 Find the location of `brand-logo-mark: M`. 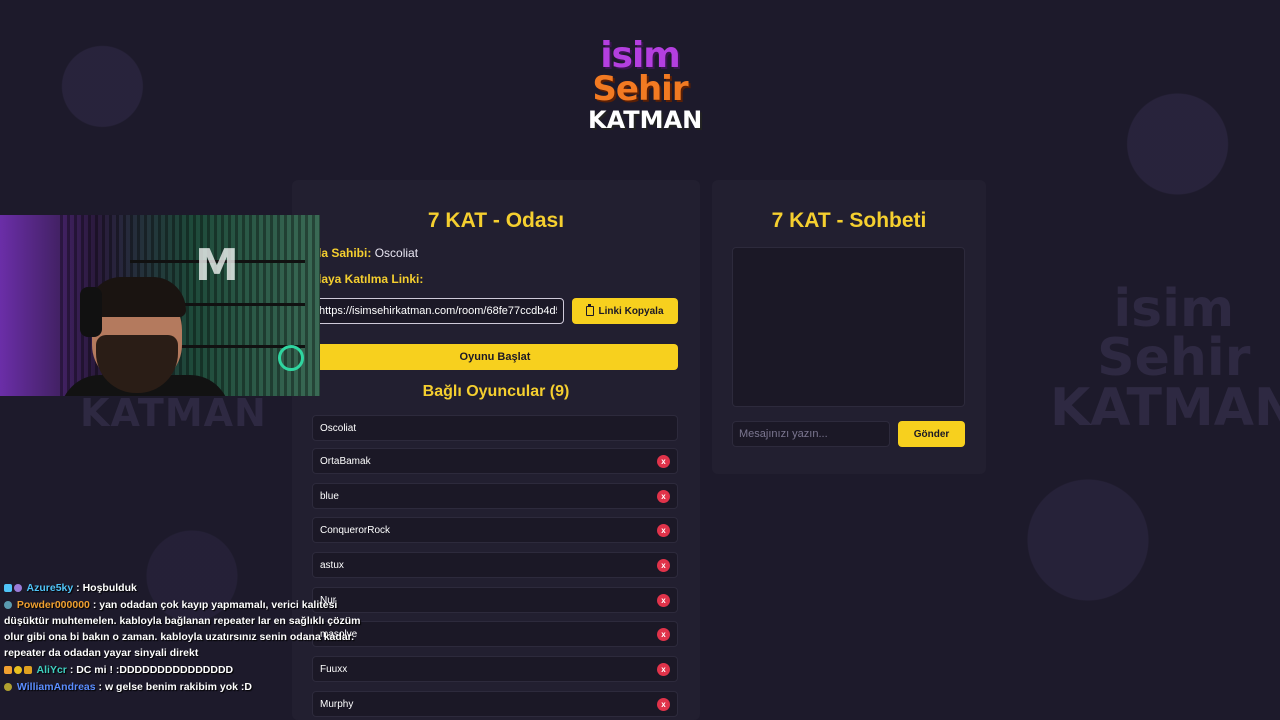

brand-logo-mark: M is located at coordinates (217, 265).